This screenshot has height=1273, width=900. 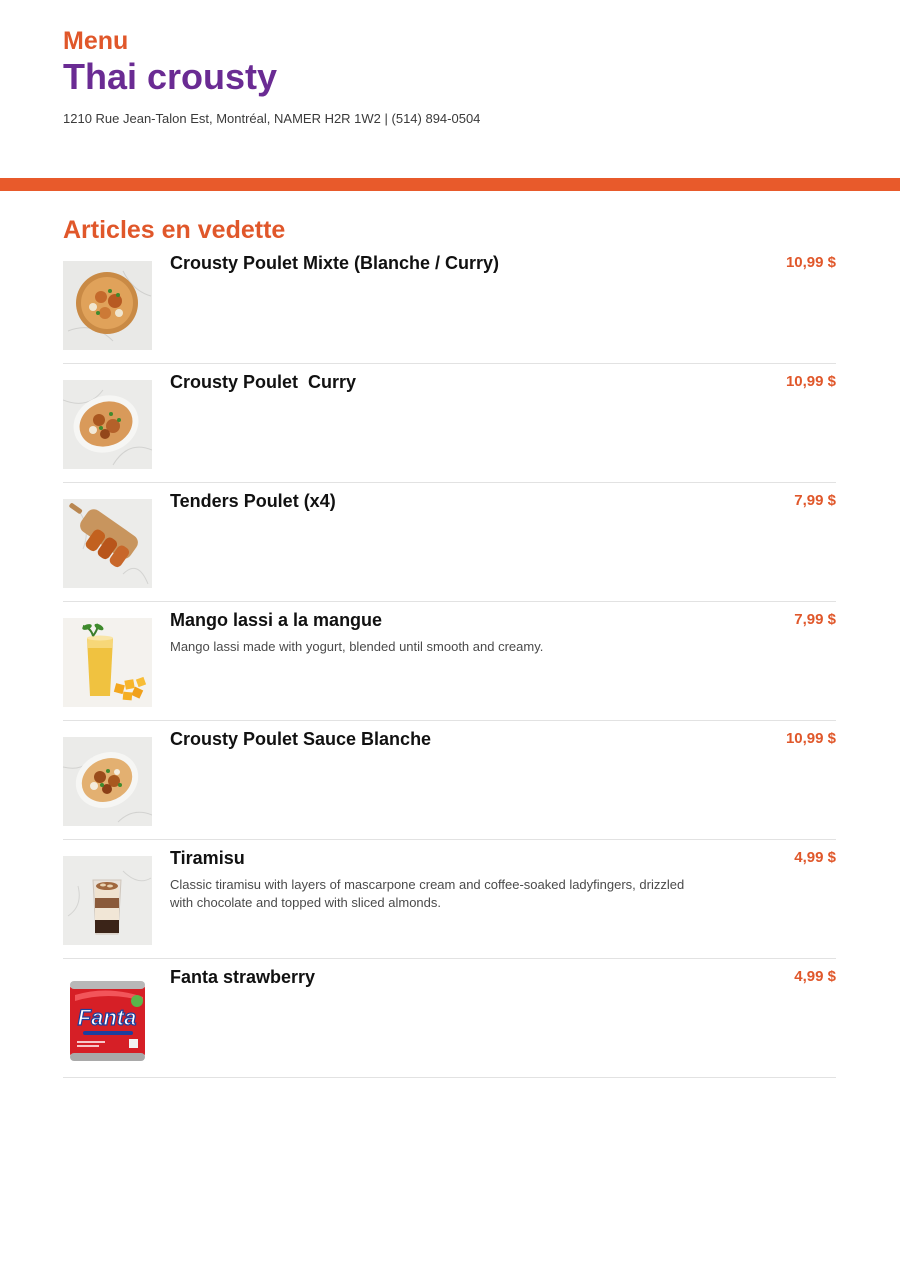 I want to click on menu-item: Crousty Poulet Curry 10,99 $, so click(x=449, y=423).